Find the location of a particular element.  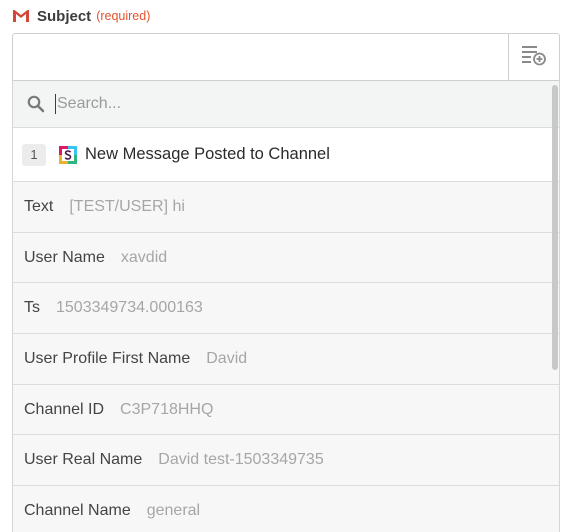

field-option-value: 1503349734.000163 is located at coordinates (129, 308).